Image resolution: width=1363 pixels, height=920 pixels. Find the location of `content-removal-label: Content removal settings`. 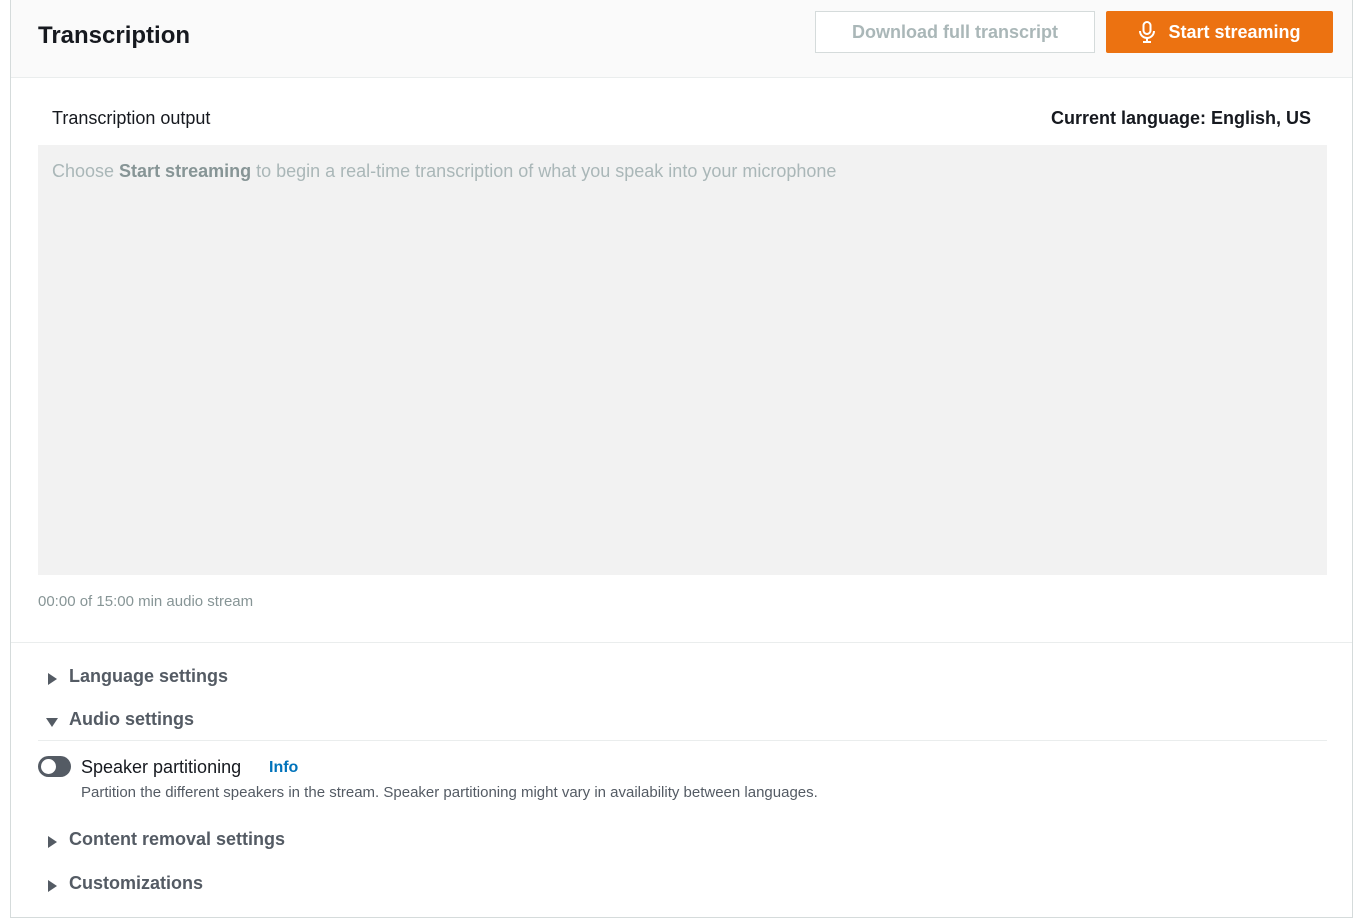

content-removal-label: Content removal settings is located at coordinates (177, 839).